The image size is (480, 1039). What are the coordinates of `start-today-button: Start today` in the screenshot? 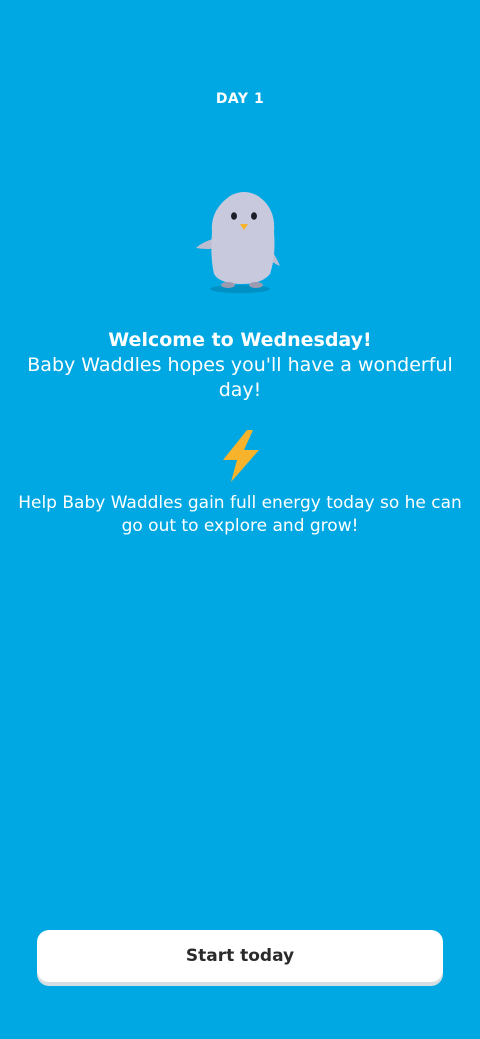 It's located at (240, 956).